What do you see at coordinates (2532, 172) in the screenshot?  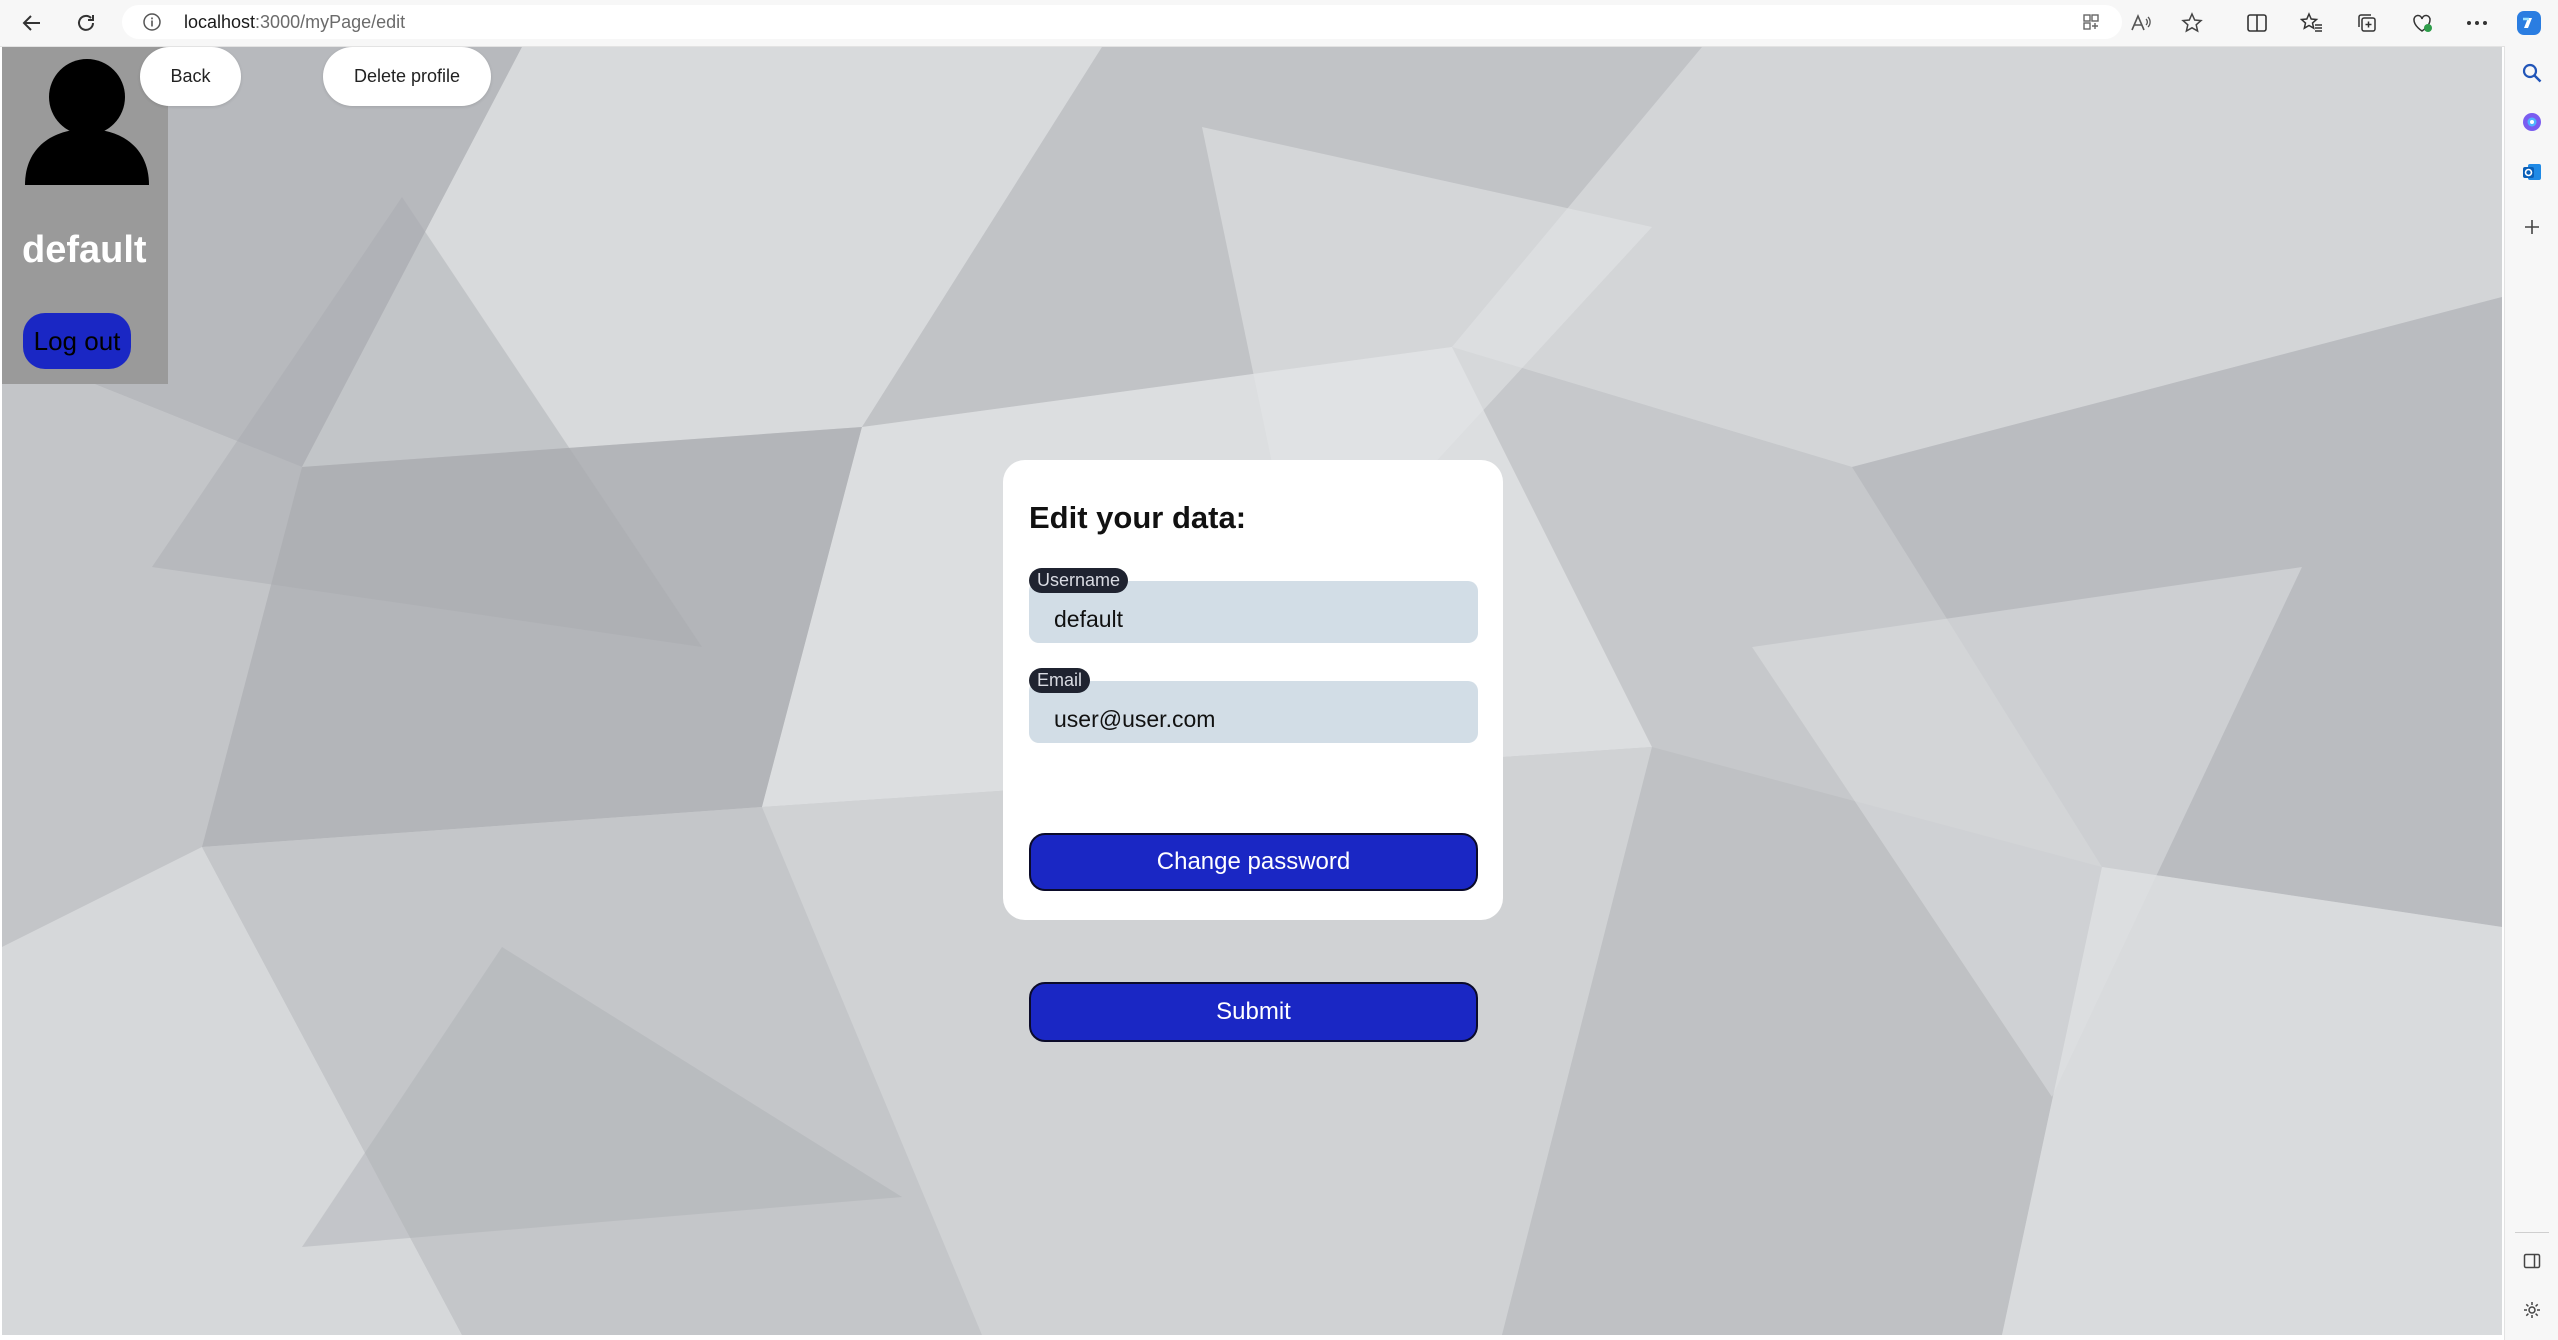 I see `outlook-icon` at bounding box center [2532, 172].